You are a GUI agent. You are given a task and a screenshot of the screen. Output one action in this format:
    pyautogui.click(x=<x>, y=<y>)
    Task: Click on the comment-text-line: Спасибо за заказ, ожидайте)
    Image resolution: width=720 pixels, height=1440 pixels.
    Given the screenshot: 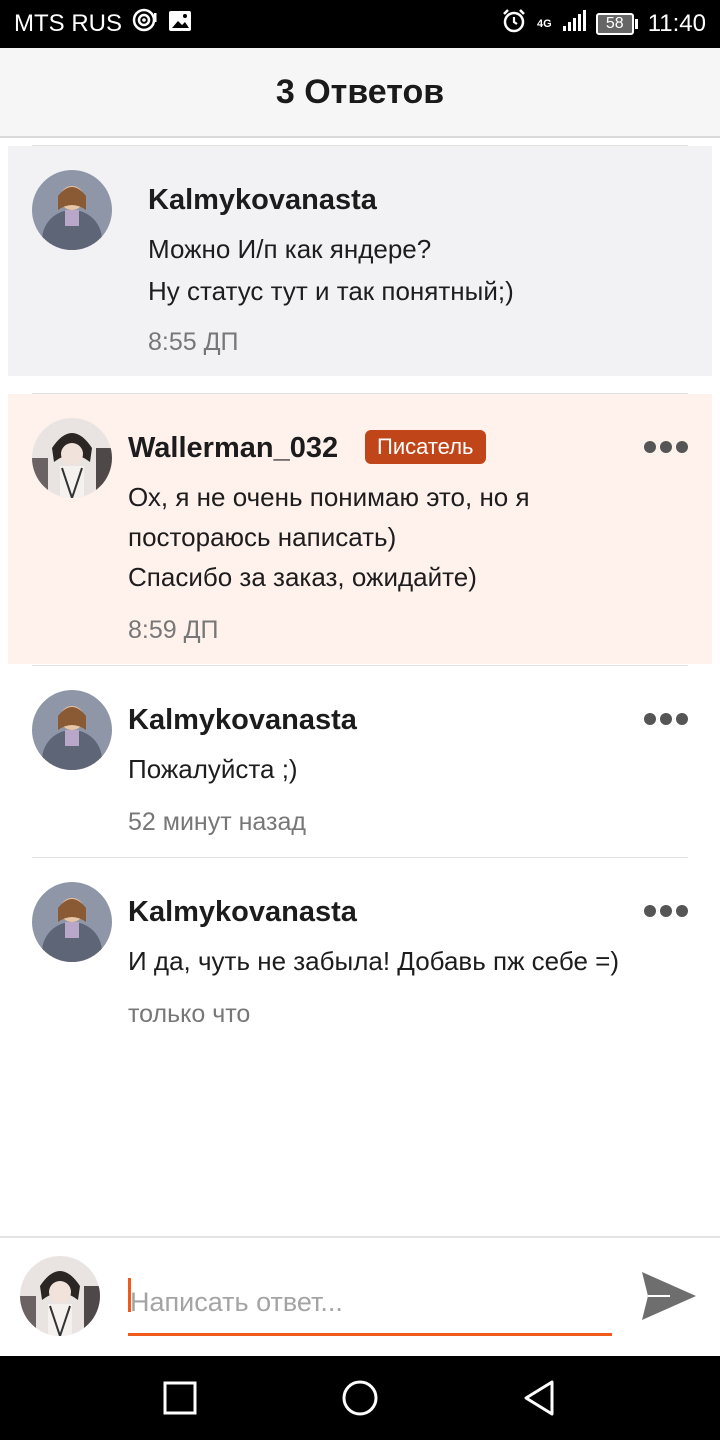 What is the action you would take?
    pyautogui.click(x=302, y=577)
    